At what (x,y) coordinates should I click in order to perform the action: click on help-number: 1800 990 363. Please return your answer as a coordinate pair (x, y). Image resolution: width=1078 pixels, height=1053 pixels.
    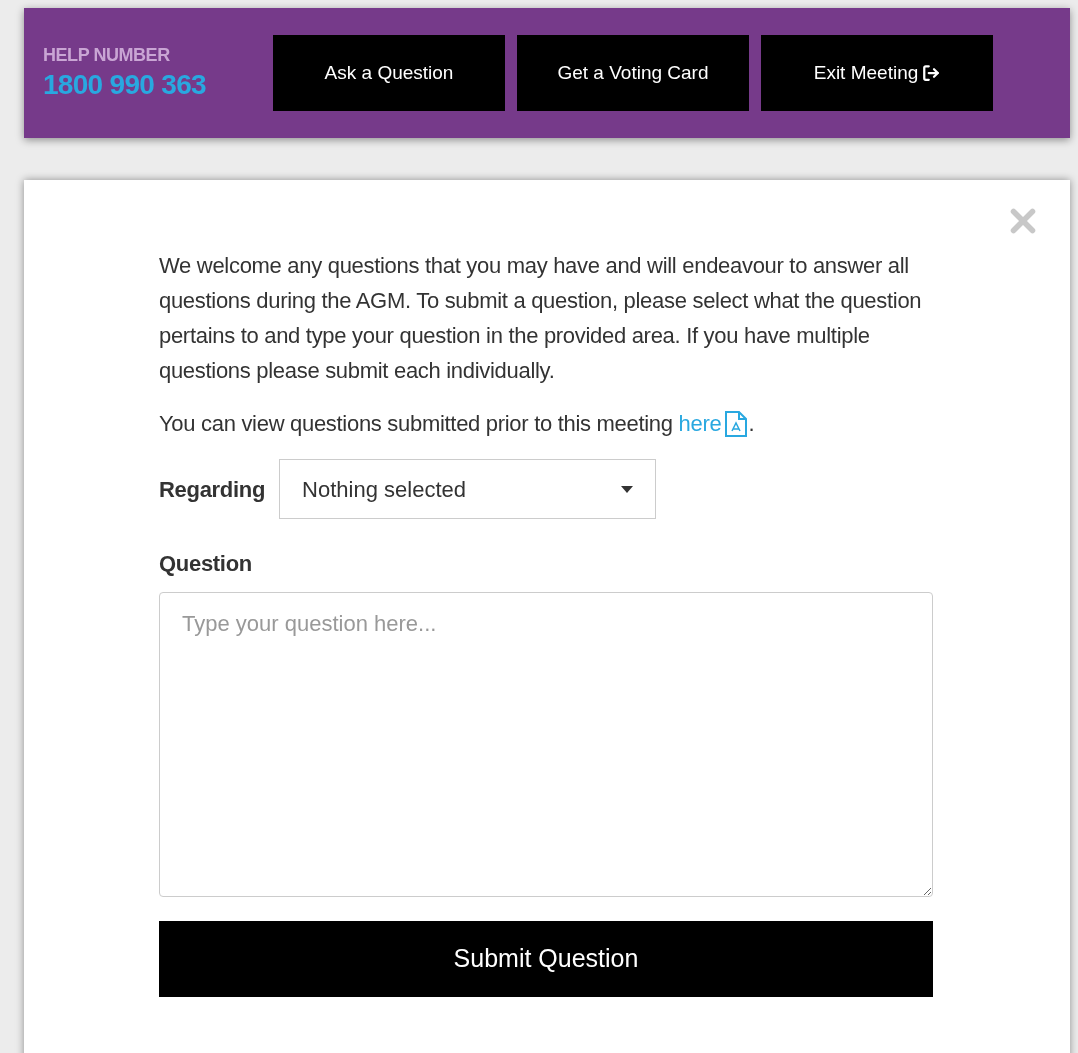
    Looking at the image, I should click on (125, 84).